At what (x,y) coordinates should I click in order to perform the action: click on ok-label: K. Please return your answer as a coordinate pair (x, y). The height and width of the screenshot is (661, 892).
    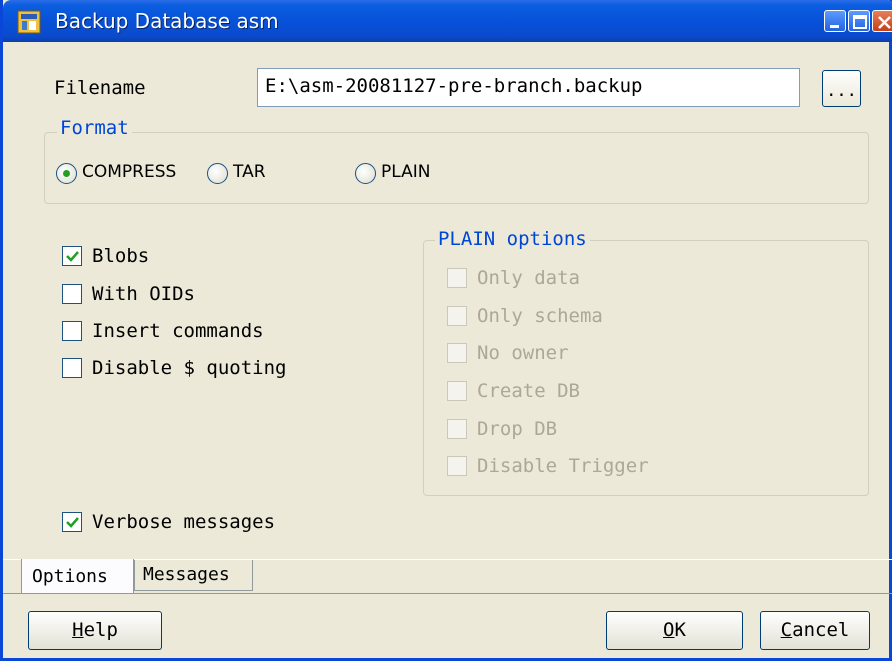
    Looking at the image, I should click on (680, 630).